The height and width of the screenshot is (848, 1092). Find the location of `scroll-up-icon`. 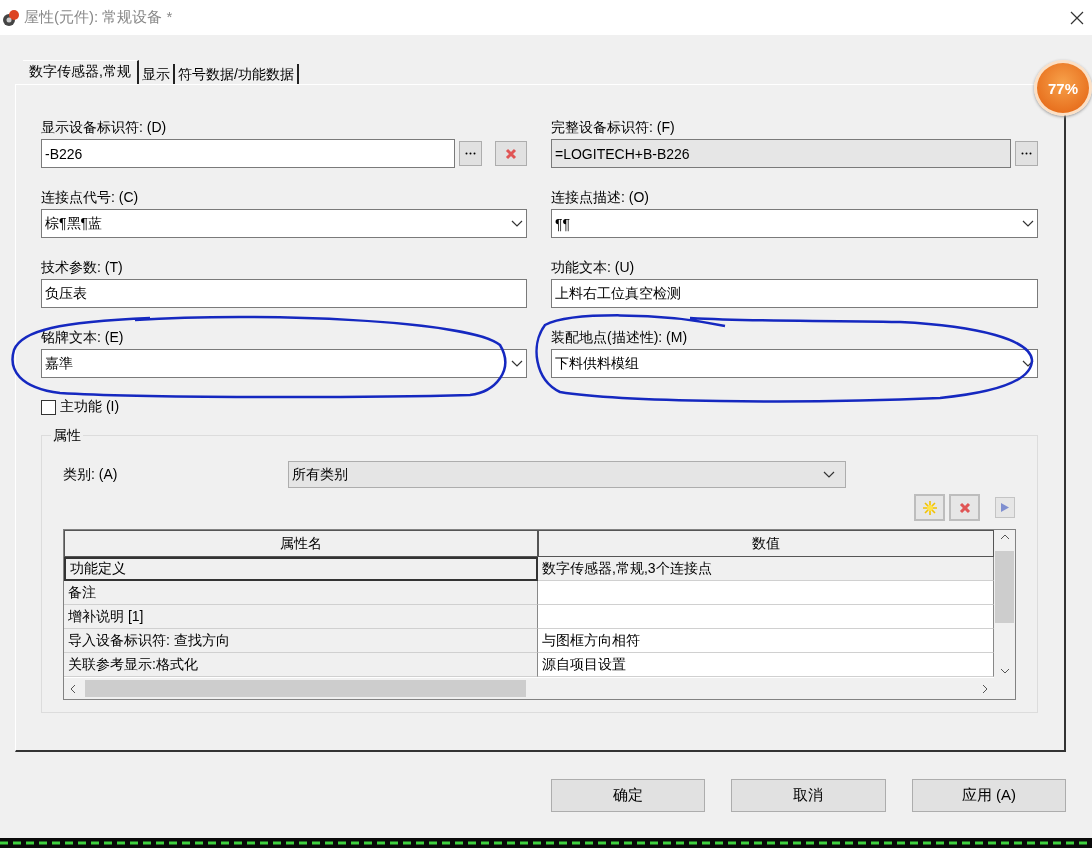

scroll-up-icon is located at coordinates (1004, 537).